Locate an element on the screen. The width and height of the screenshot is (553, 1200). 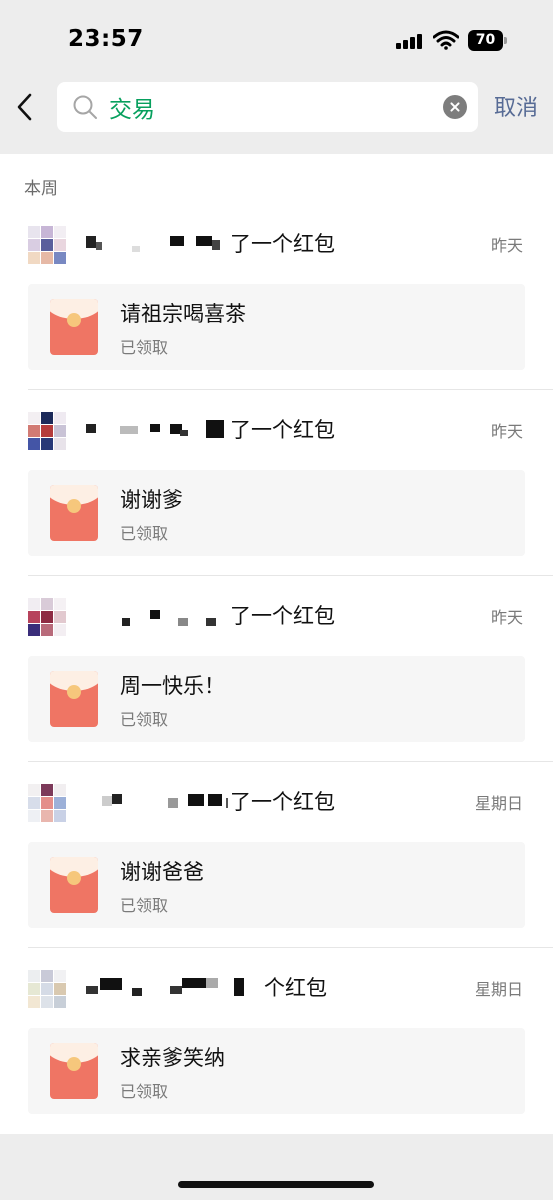
status-bar: 23:57 70 is located at coordinates (276, 39).